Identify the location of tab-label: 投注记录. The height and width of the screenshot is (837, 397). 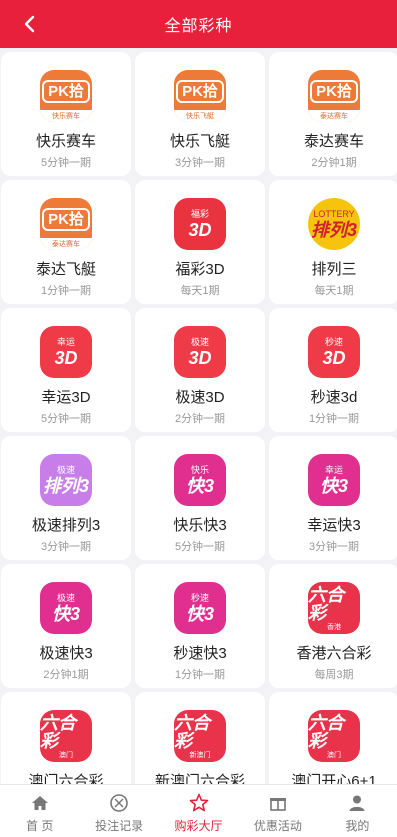
(119, 826).